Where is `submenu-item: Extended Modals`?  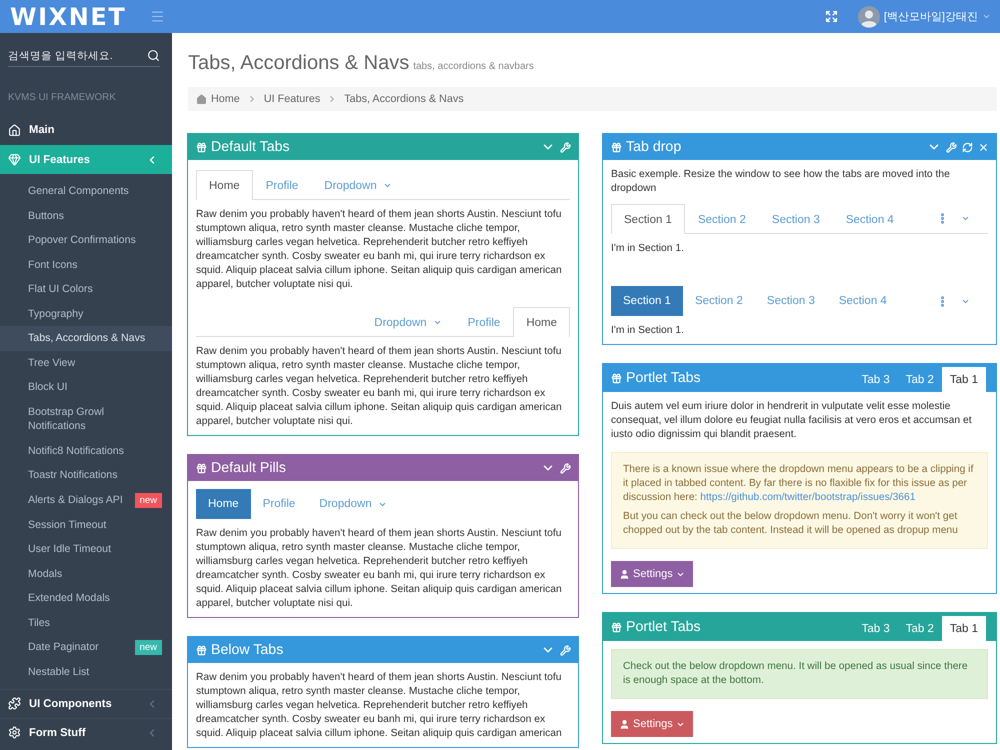 submenu-item: Extended Modals is located at coordinates (86, 598).